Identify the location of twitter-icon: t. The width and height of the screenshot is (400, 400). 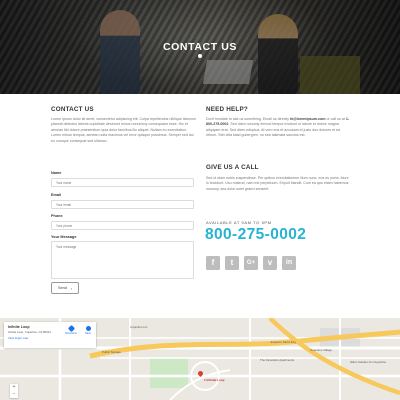
(232, 263).